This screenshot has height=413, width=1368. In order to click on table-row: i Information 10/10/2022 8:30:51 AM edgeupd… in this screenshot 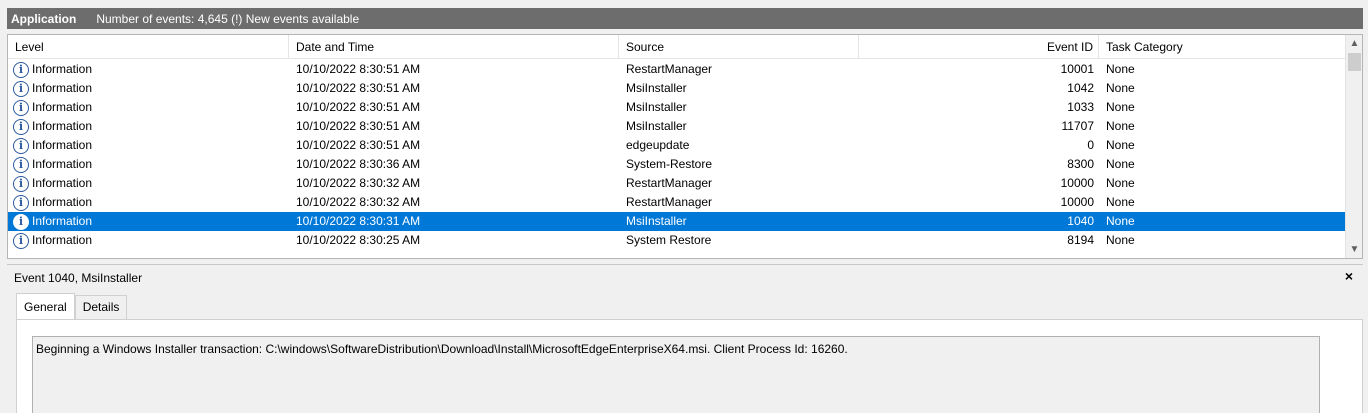, I will do `click(677, 145)`.